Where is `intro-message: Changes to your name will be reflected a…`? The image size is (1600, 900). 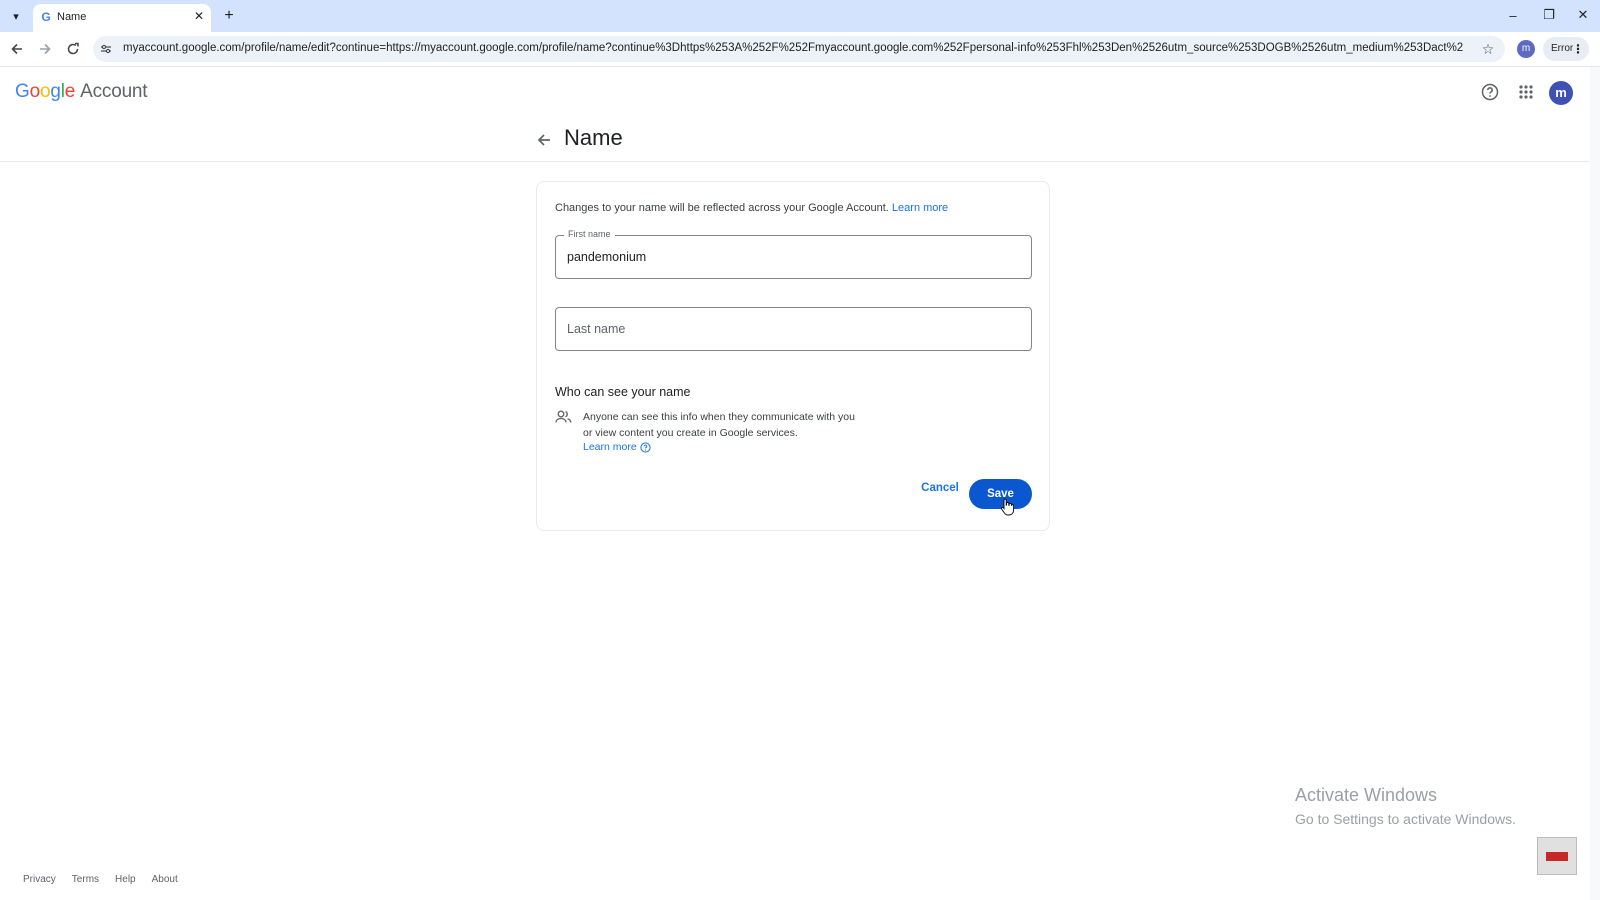
intro-message: Changes to your name will be reflected a… is located at coordinates (722, 208).